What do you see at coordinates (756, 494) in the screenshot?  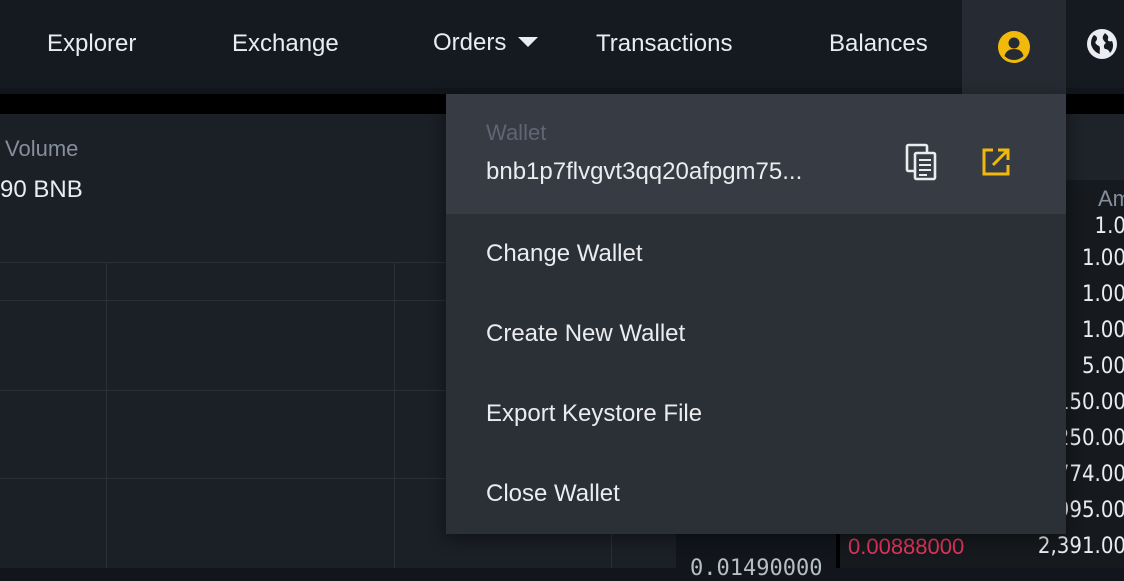 I see `close-wallet-item: Close Wallet` at bounding box center [756, 494].